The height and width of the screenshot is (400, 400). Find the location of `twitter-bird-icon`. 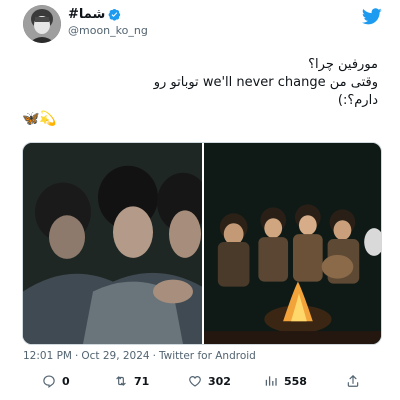

twitter-bird-icon is located at coordinates (372, 16).